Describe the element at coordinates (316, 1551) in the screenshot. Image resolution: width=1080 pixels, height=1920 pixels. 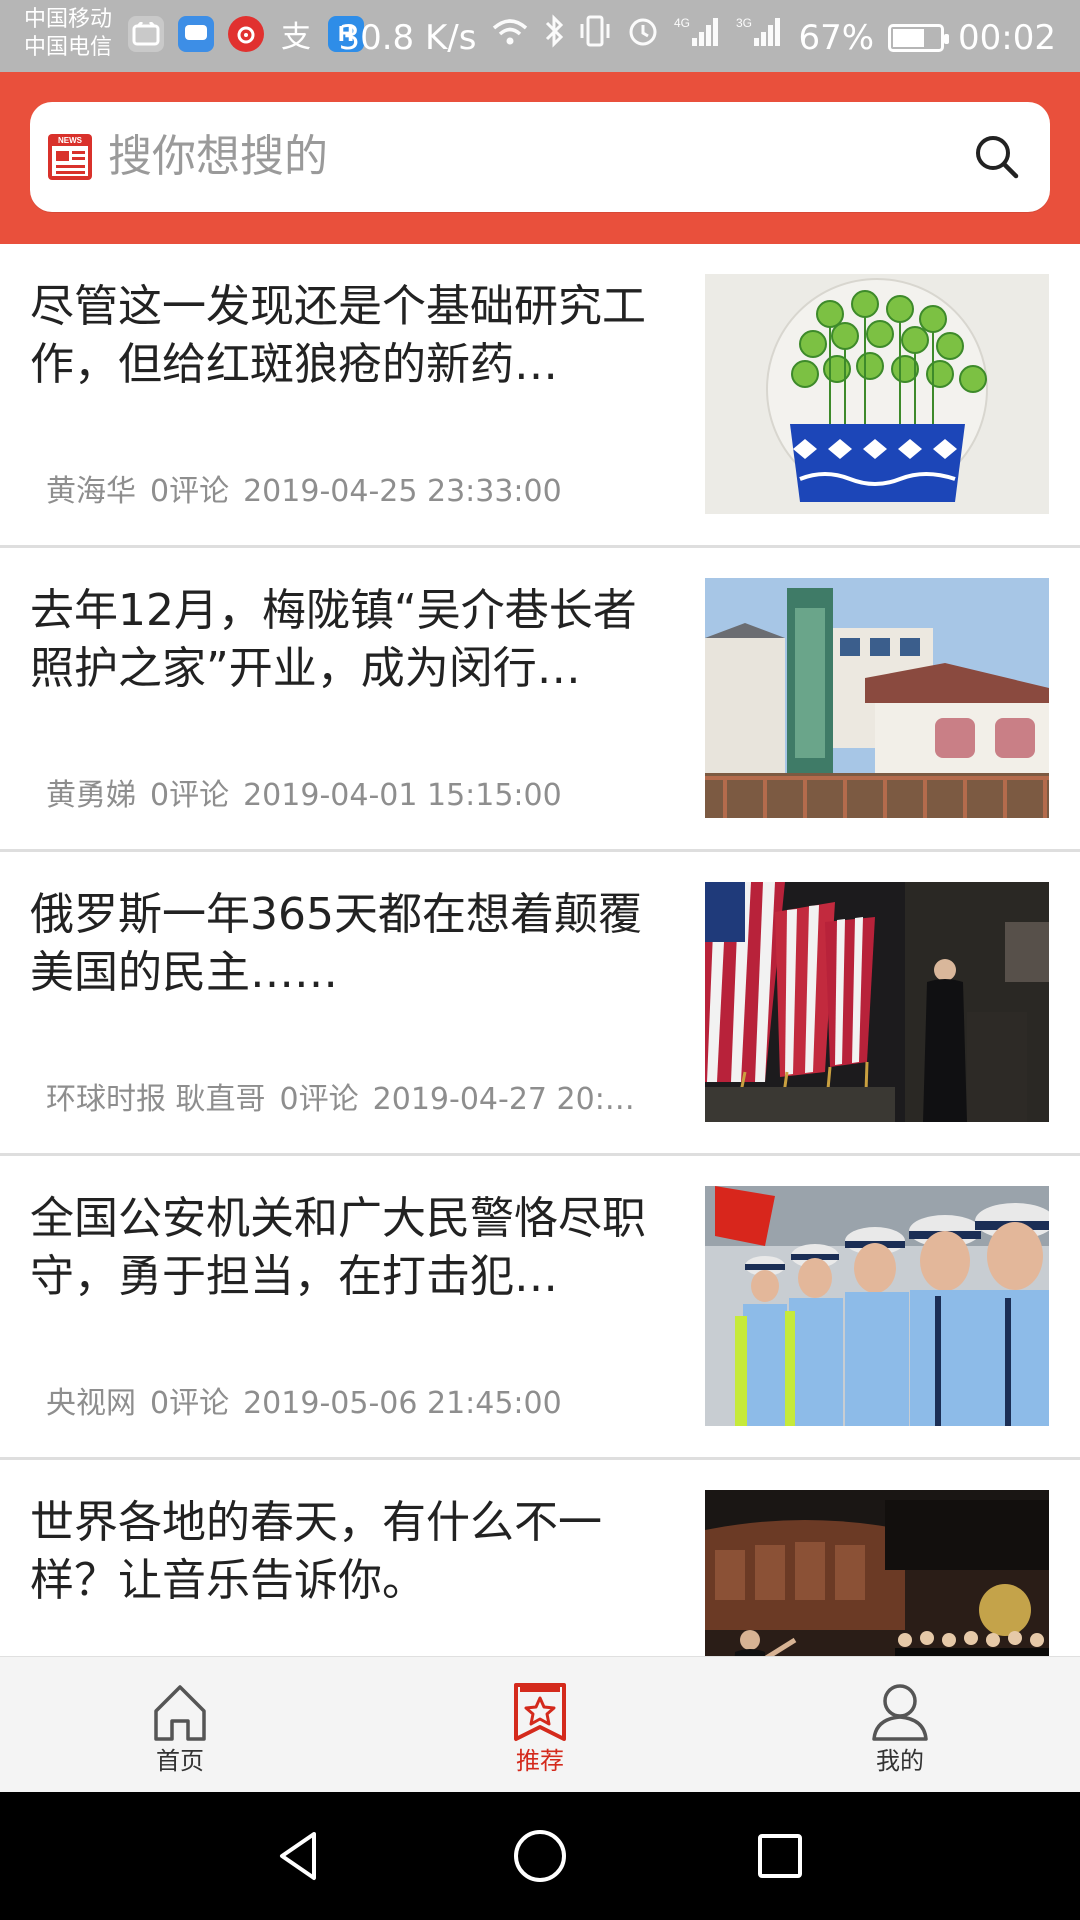
I see `article-title: 世界各地的春天，有什么不一样？让音乐告诉你。` at that location.